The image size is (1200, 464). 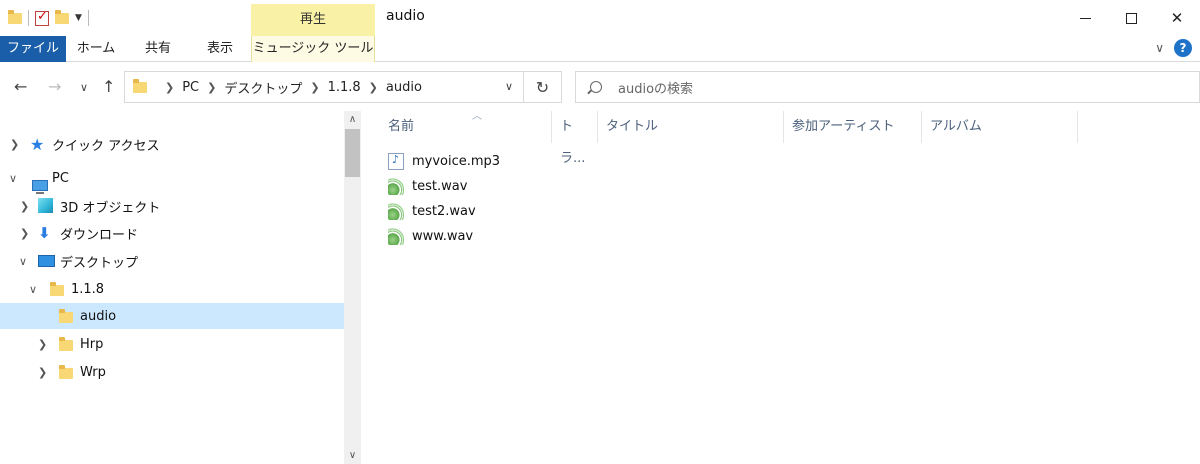 What do you see at coordinates (691, 127) in the screenshot?
I see `column-header-title: タイトル` at bounding box center [691, 127].